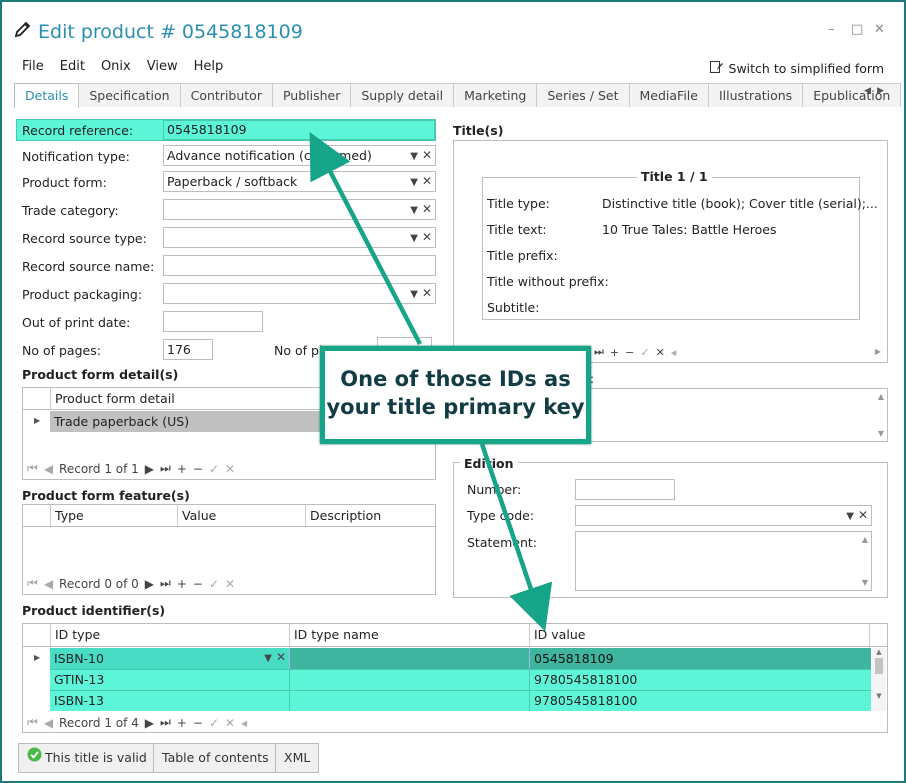 This screenshot has width=906, height=783. What do you see at coordinates (170, 635) in the screenshot?
I see `column-header-id-type: ID type` at bounding box center [170, 635].